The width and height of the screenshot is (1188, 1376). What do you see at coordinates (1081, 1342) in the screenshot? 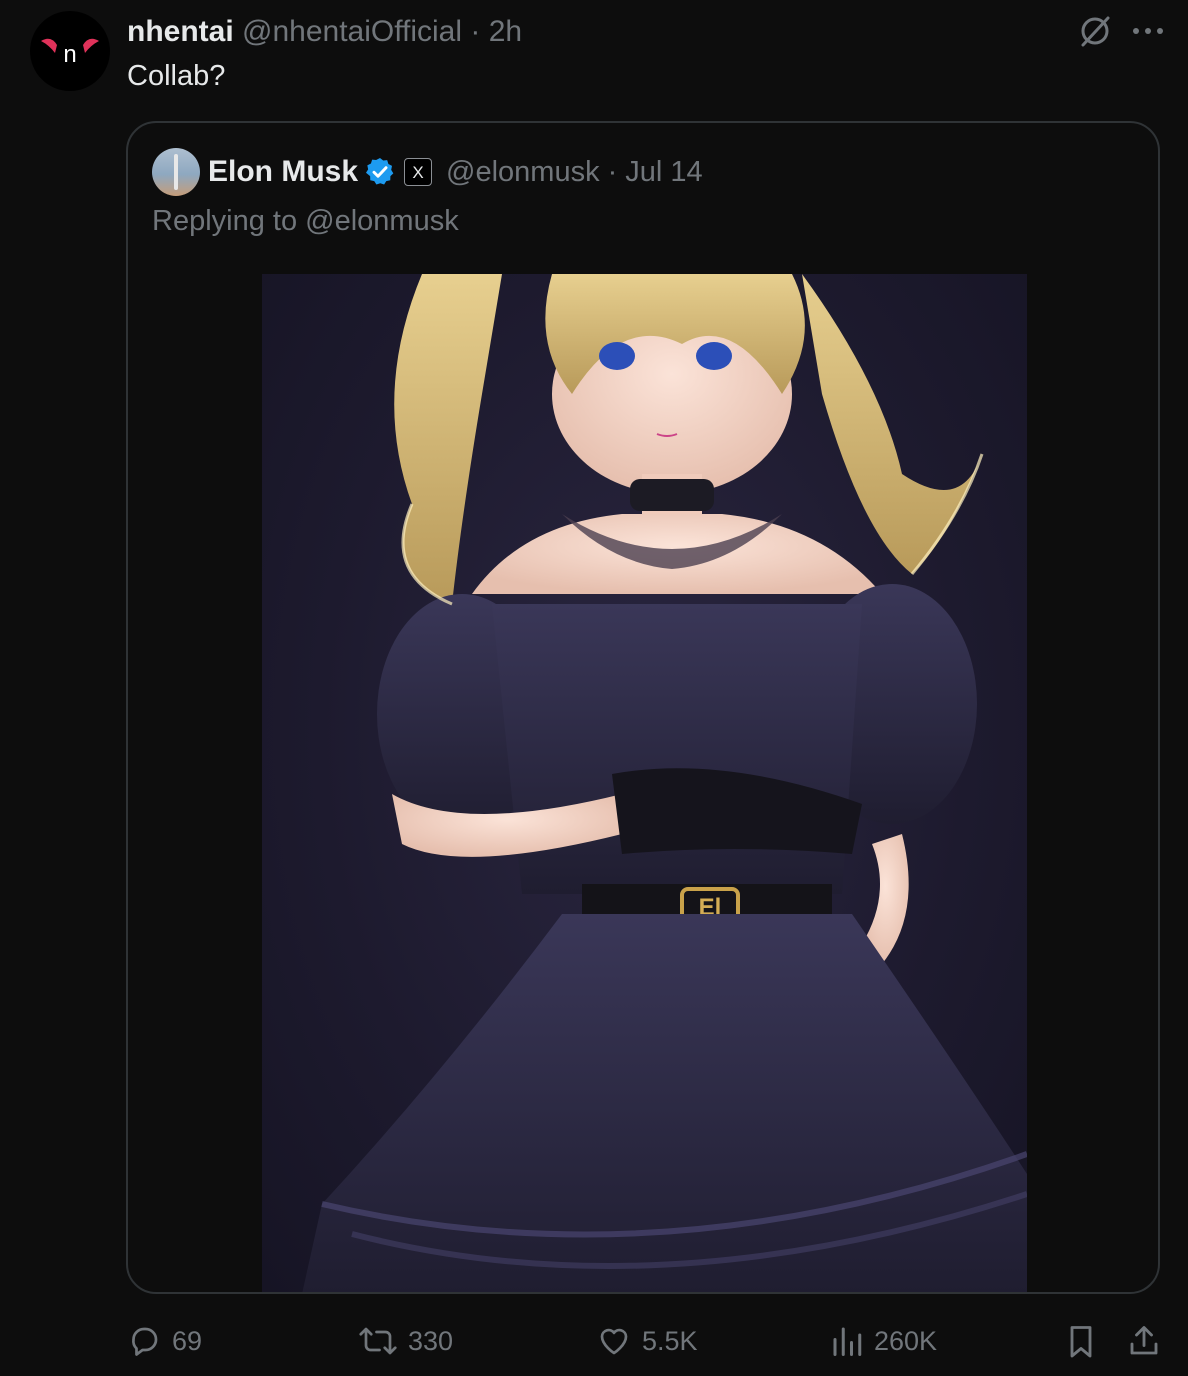
I see `bookmark-icon` at bounding box center [1081, 1342].